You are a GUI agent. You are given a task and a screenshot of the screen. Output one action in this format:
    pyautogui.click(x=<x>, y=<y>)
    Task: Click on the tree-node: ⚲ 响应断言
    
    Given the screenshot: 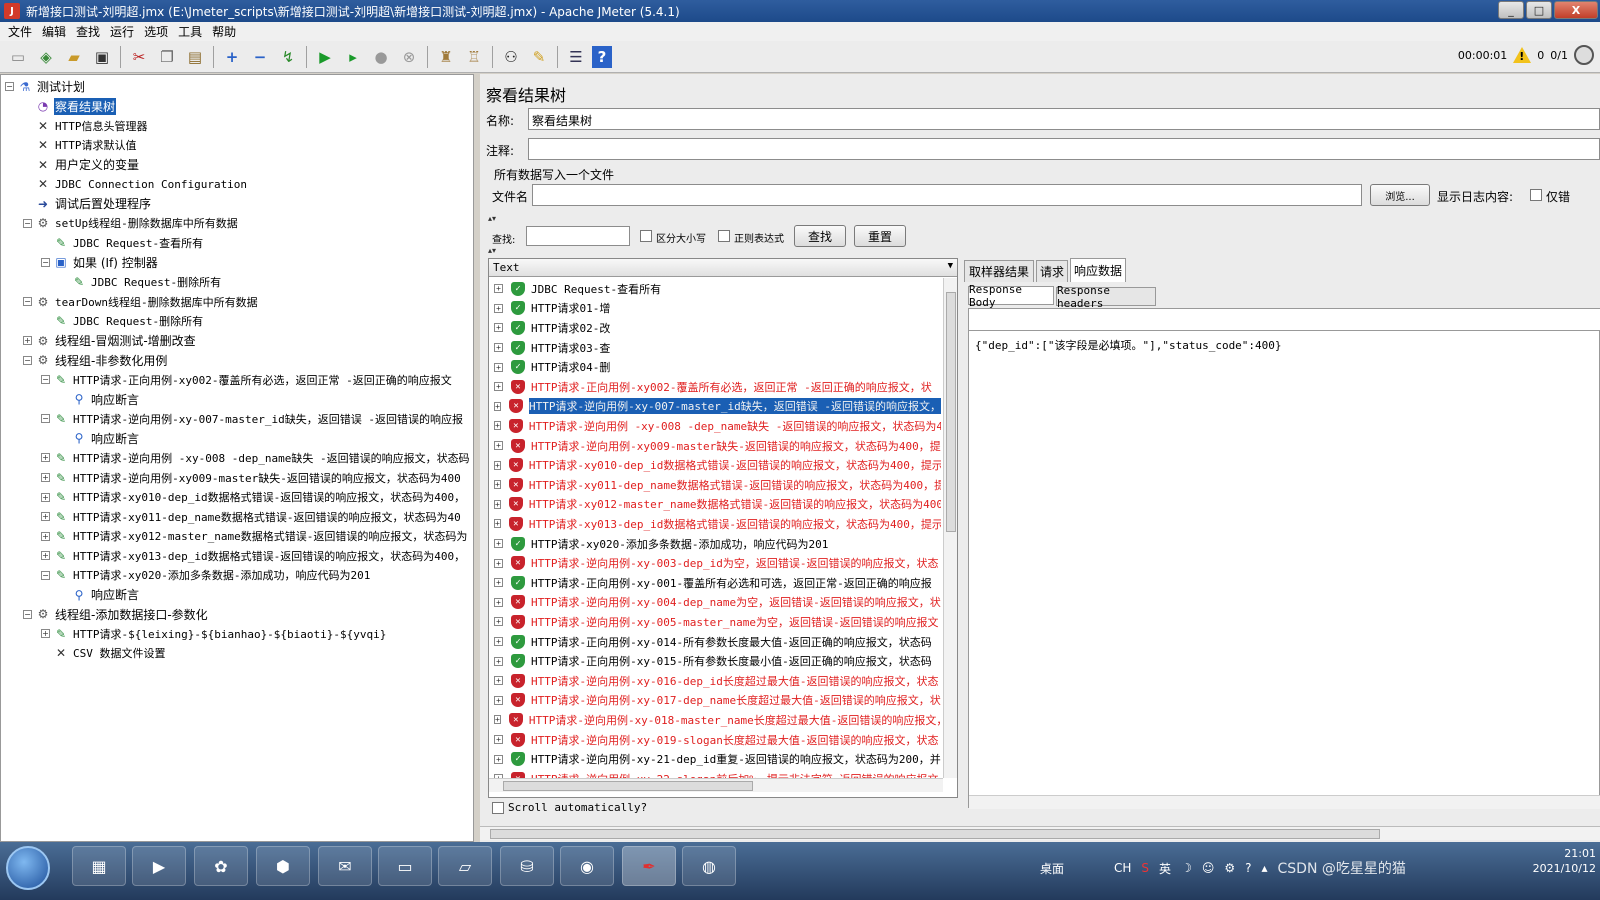 What is the action you would take?
    pyautogui.click(x=99, y=438)
    